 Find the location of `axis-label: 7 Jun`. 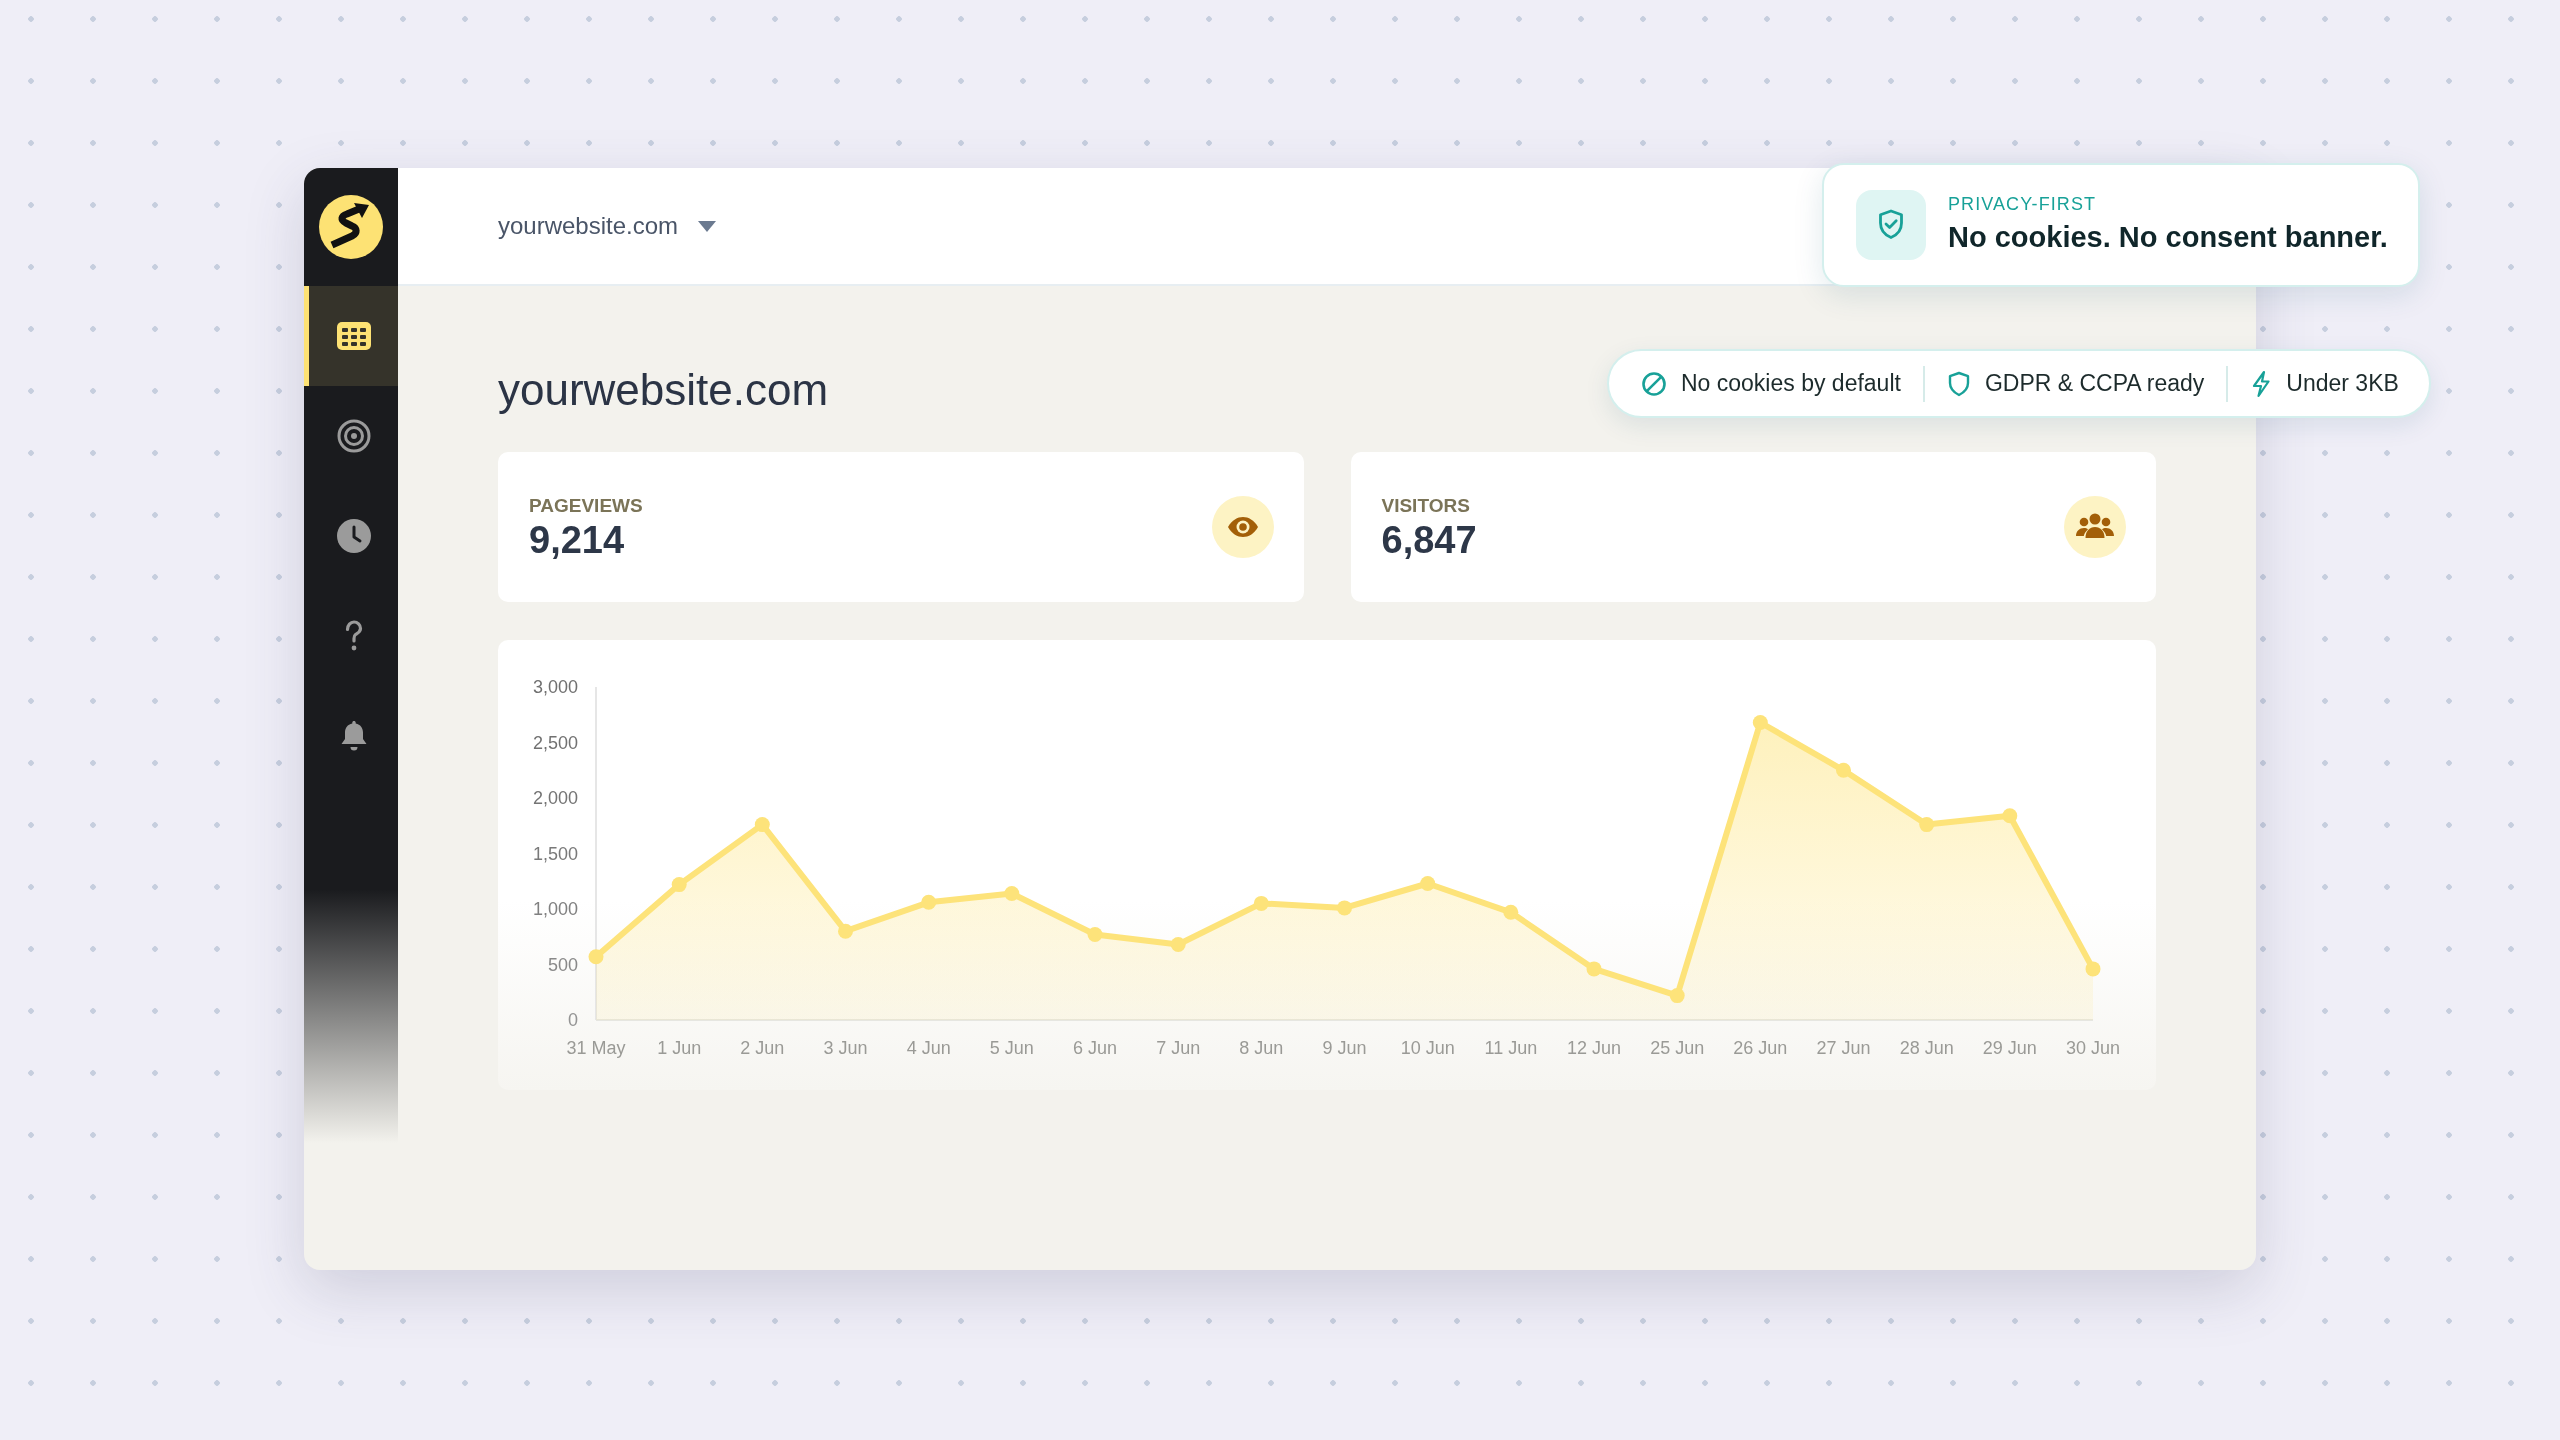

axis-label: 7 Jun is located at coordinates (1178, 1048).